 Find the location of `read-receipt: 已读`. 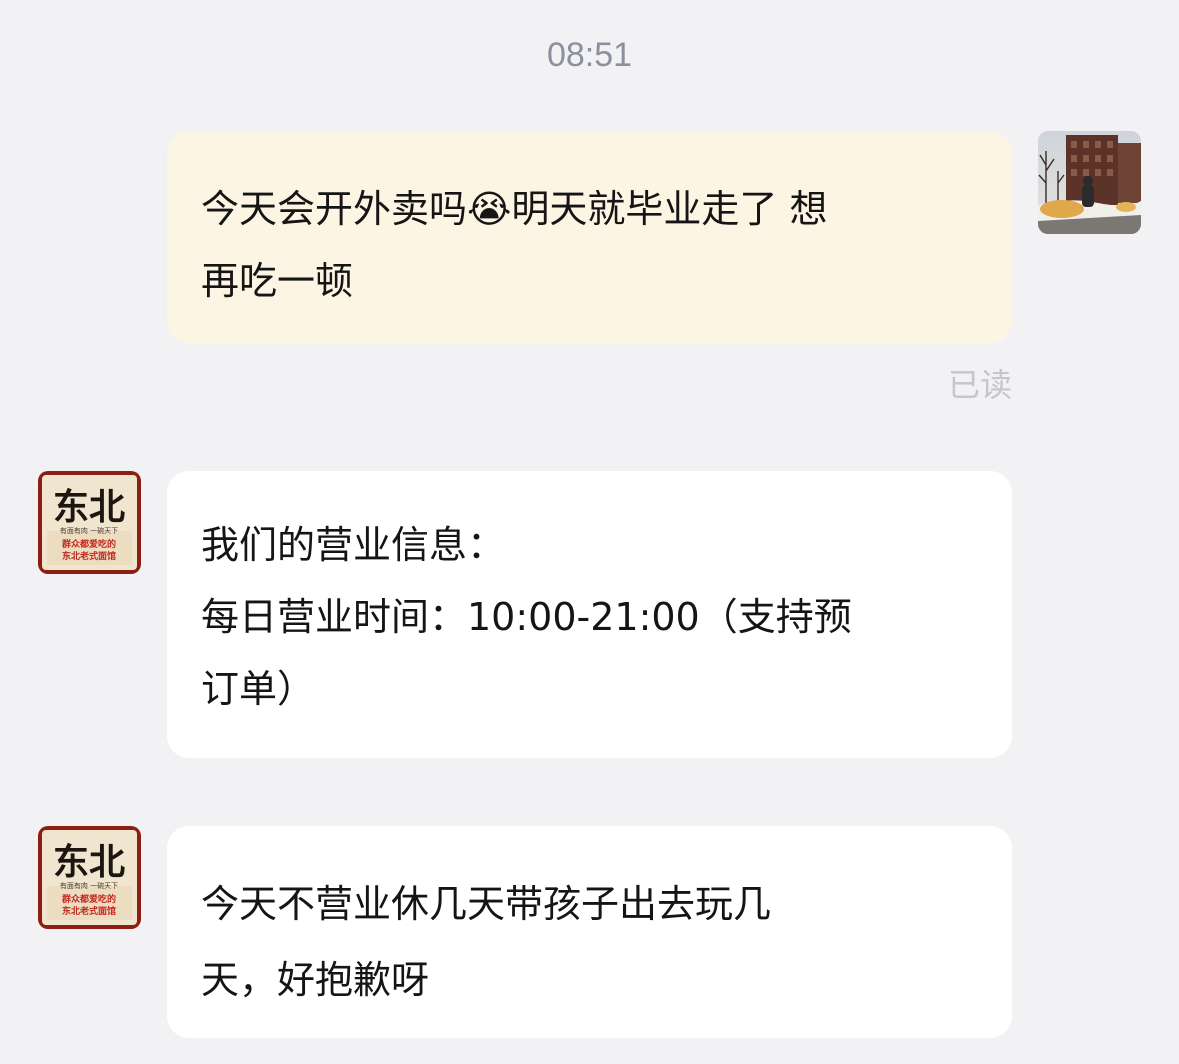

read-receipt: 已读 is located at coordinates (979, 385).